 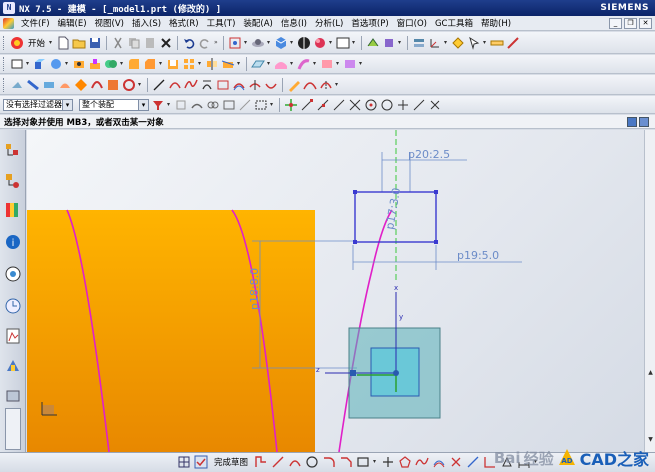 What do you see at coordinates (496, 23) in the screenshot?
I see `menu-help: 帮助(H)` at bounding box center [496, 23].